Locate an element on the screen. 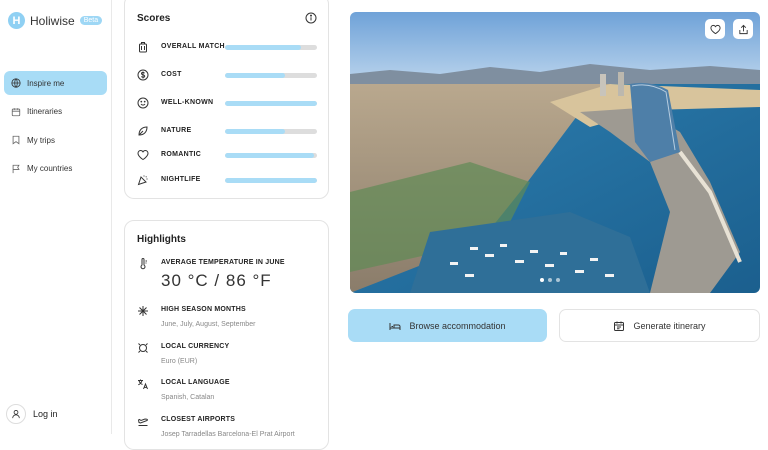 The width and height of the screenshot is (768, 450). share-icon is located at coordinates (743, 29).